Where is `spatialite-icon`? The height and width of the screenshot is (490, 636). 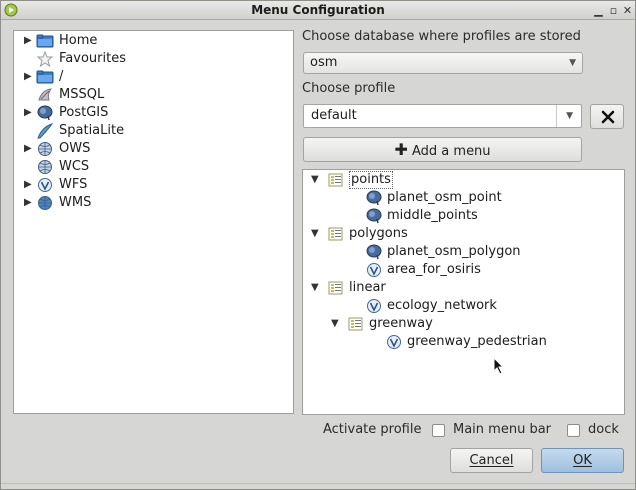 spatialite-icon is located at coordinates (45, 131).